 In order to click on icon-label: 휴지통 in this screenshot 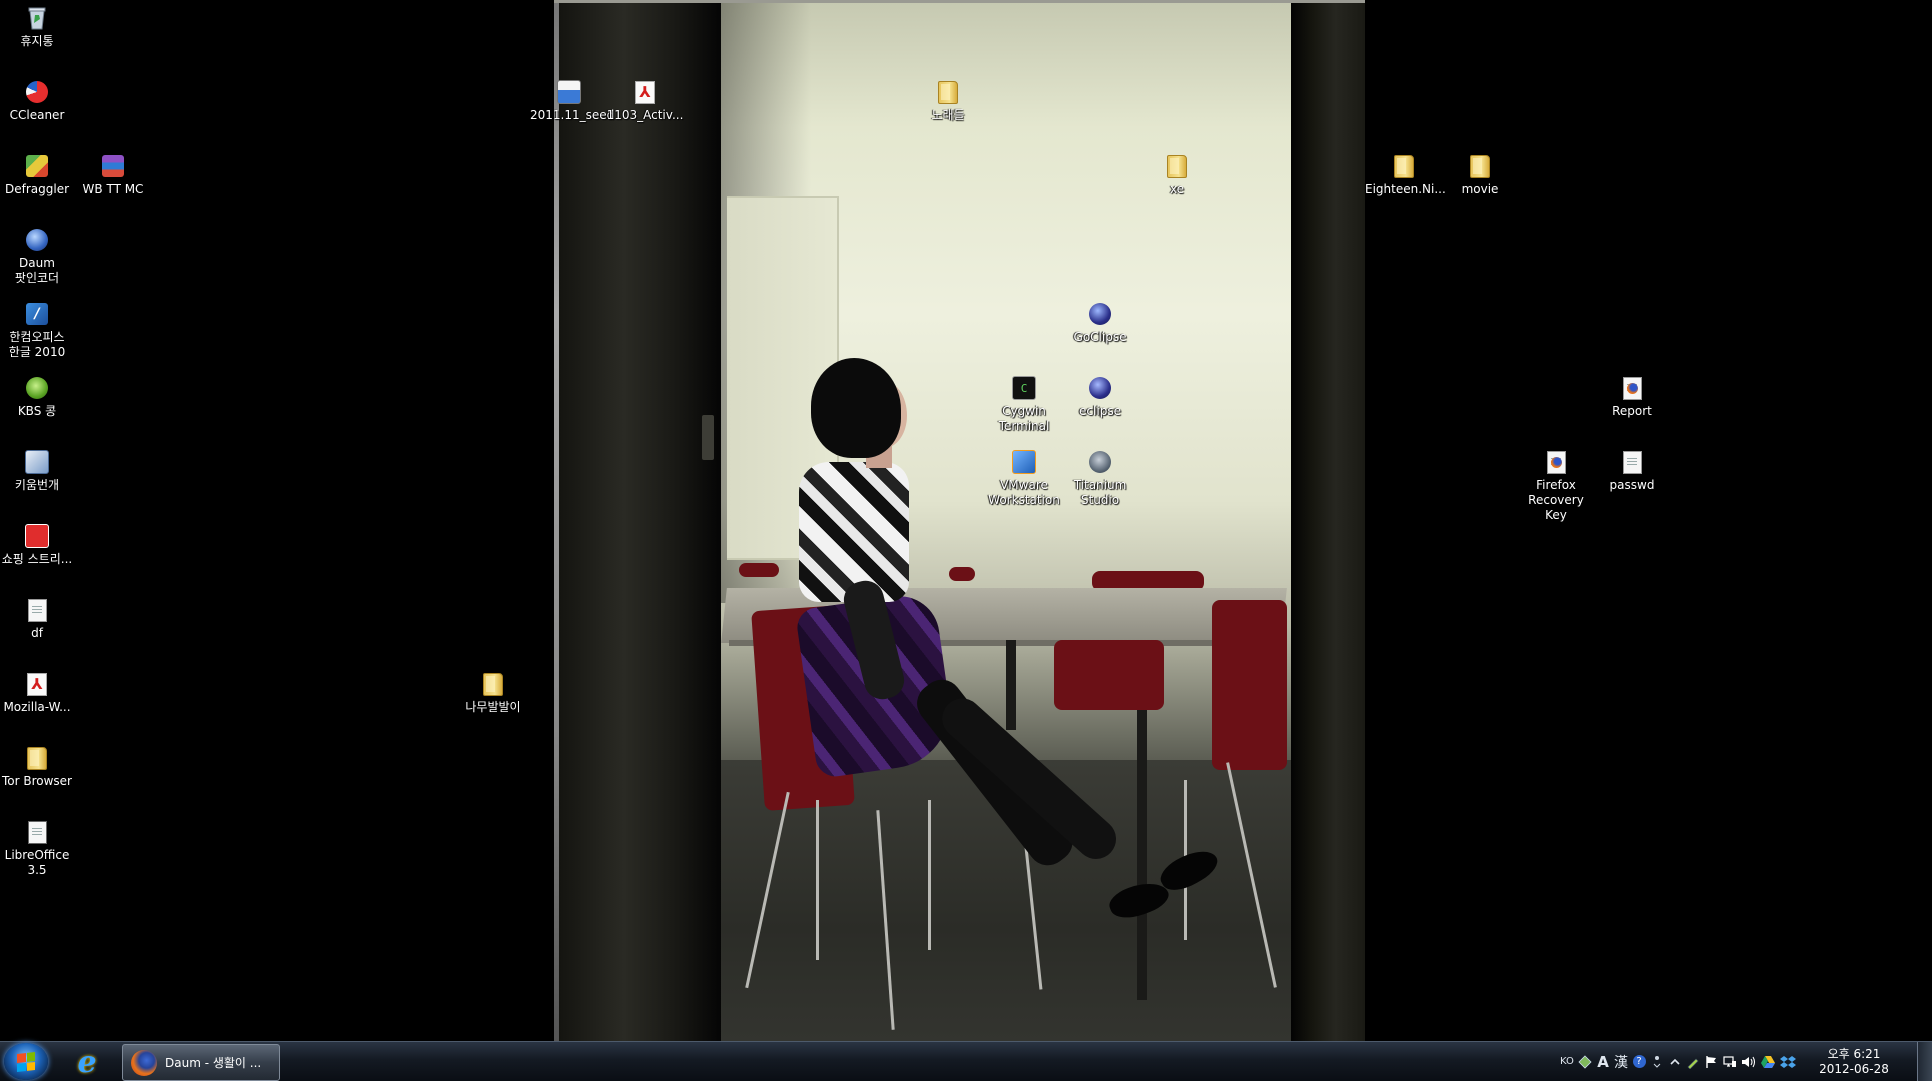, I will do `click(37, 41)`.